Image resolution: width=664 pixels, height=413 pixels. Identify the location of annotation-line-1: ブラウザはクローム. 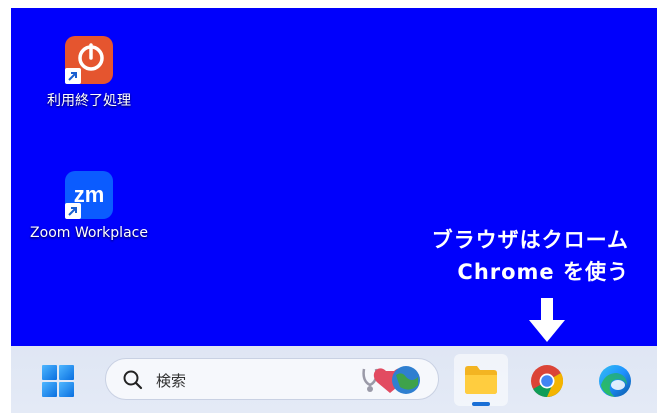
(530, 240).